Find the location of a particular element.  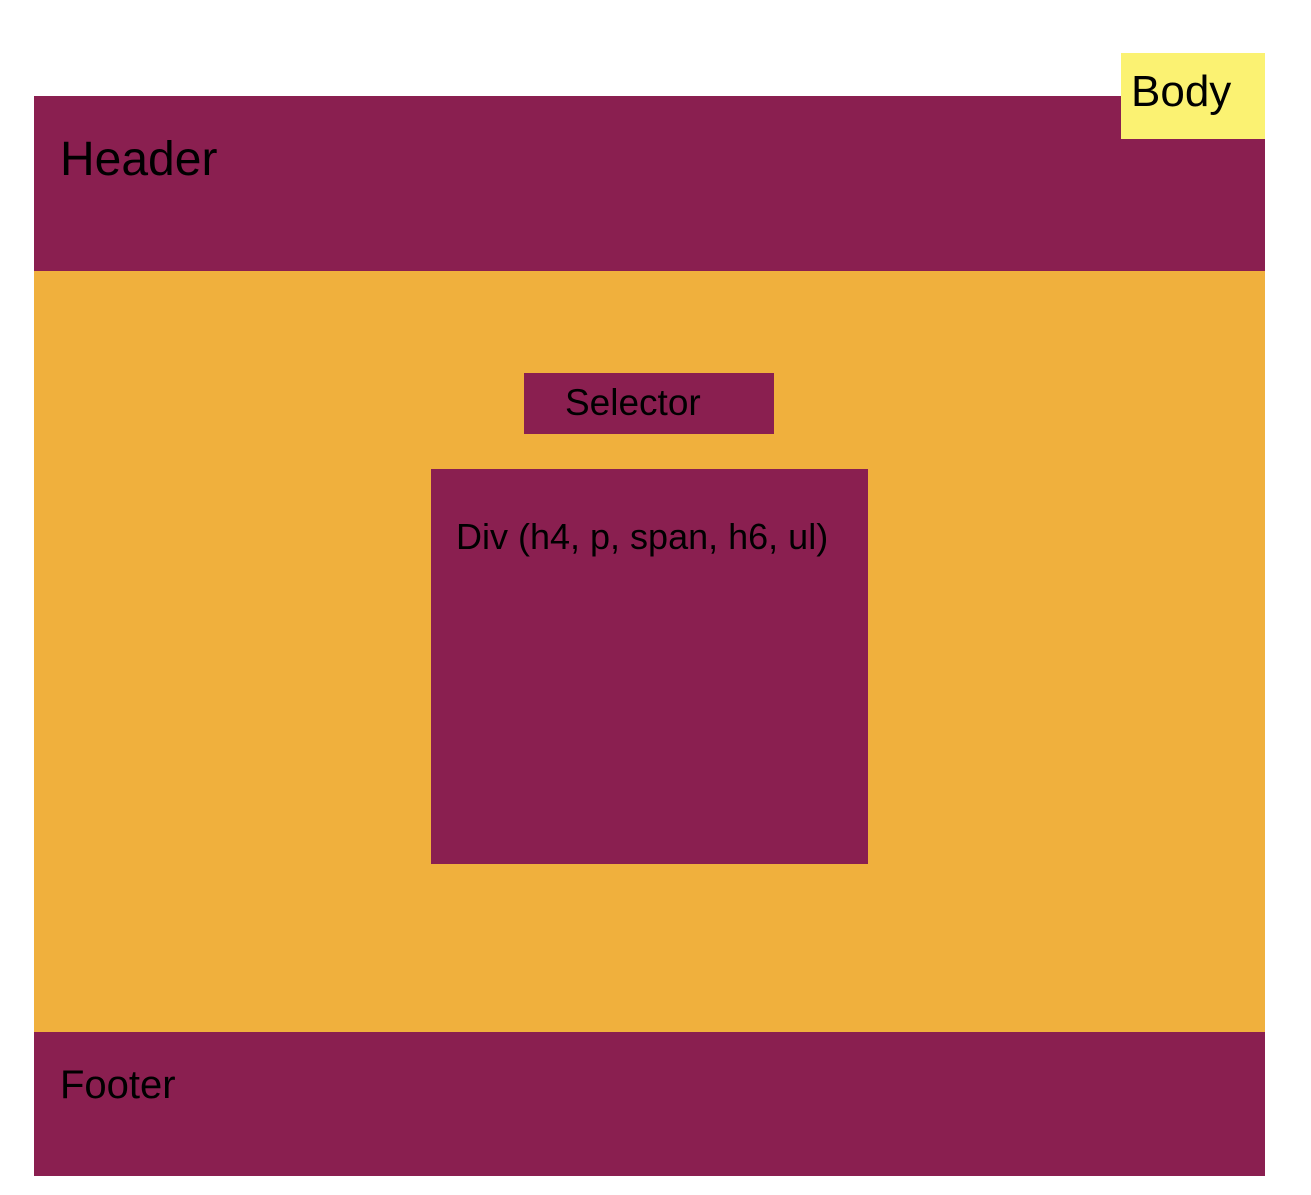

footer-label: Footer is located at coordinates (118, 1085).